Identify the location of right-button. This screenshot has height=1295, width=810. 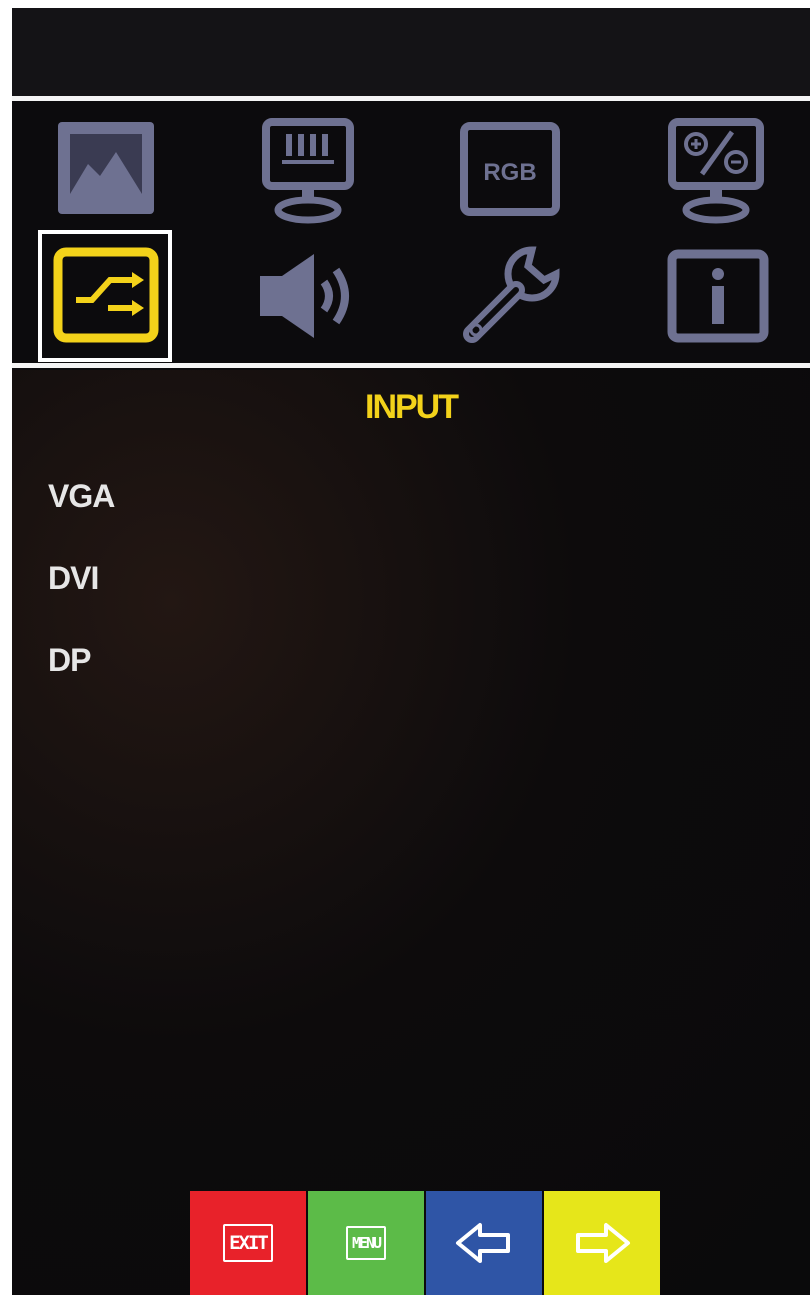
(602, 1243).